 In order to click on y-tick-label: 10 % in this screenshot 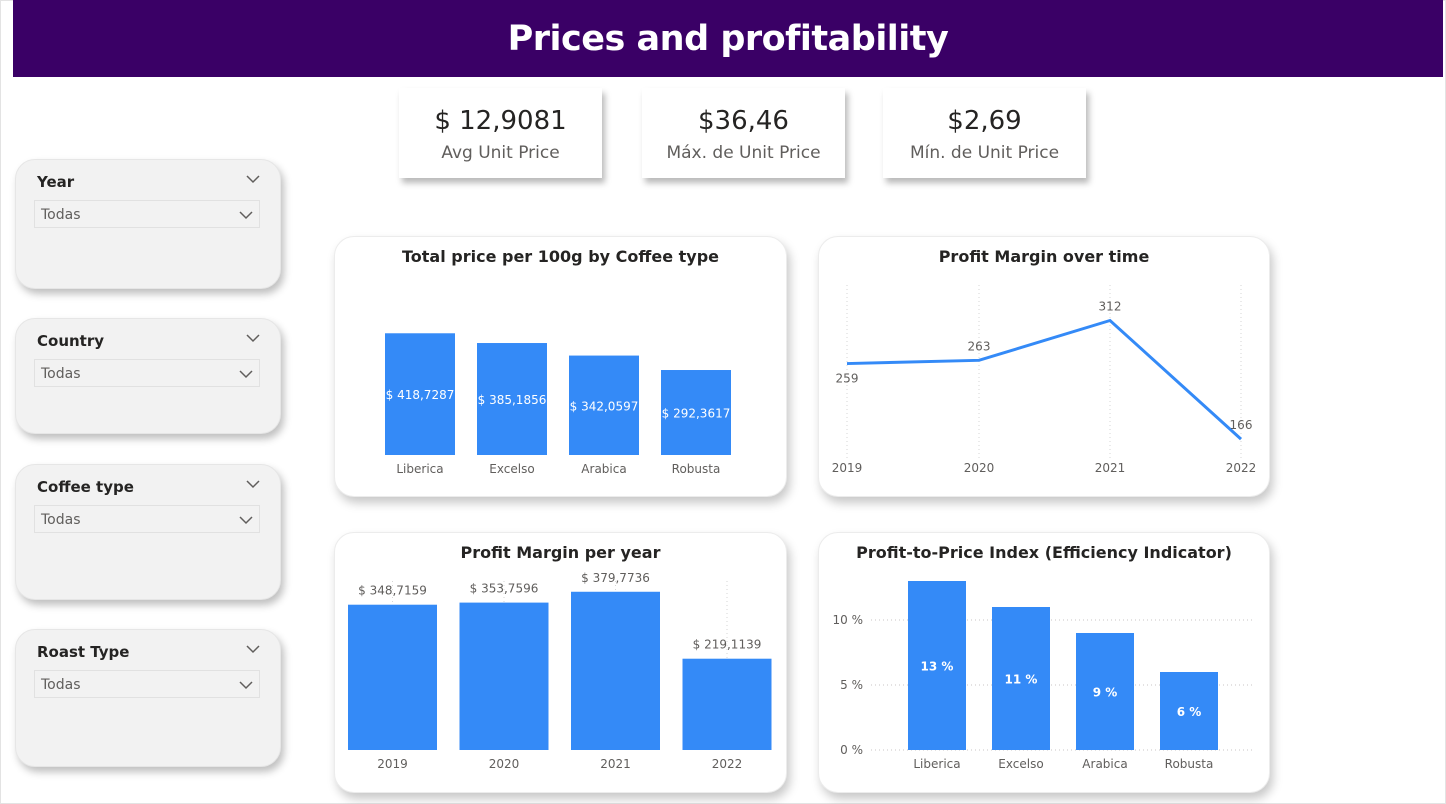, I will do `click(848, 620)`.